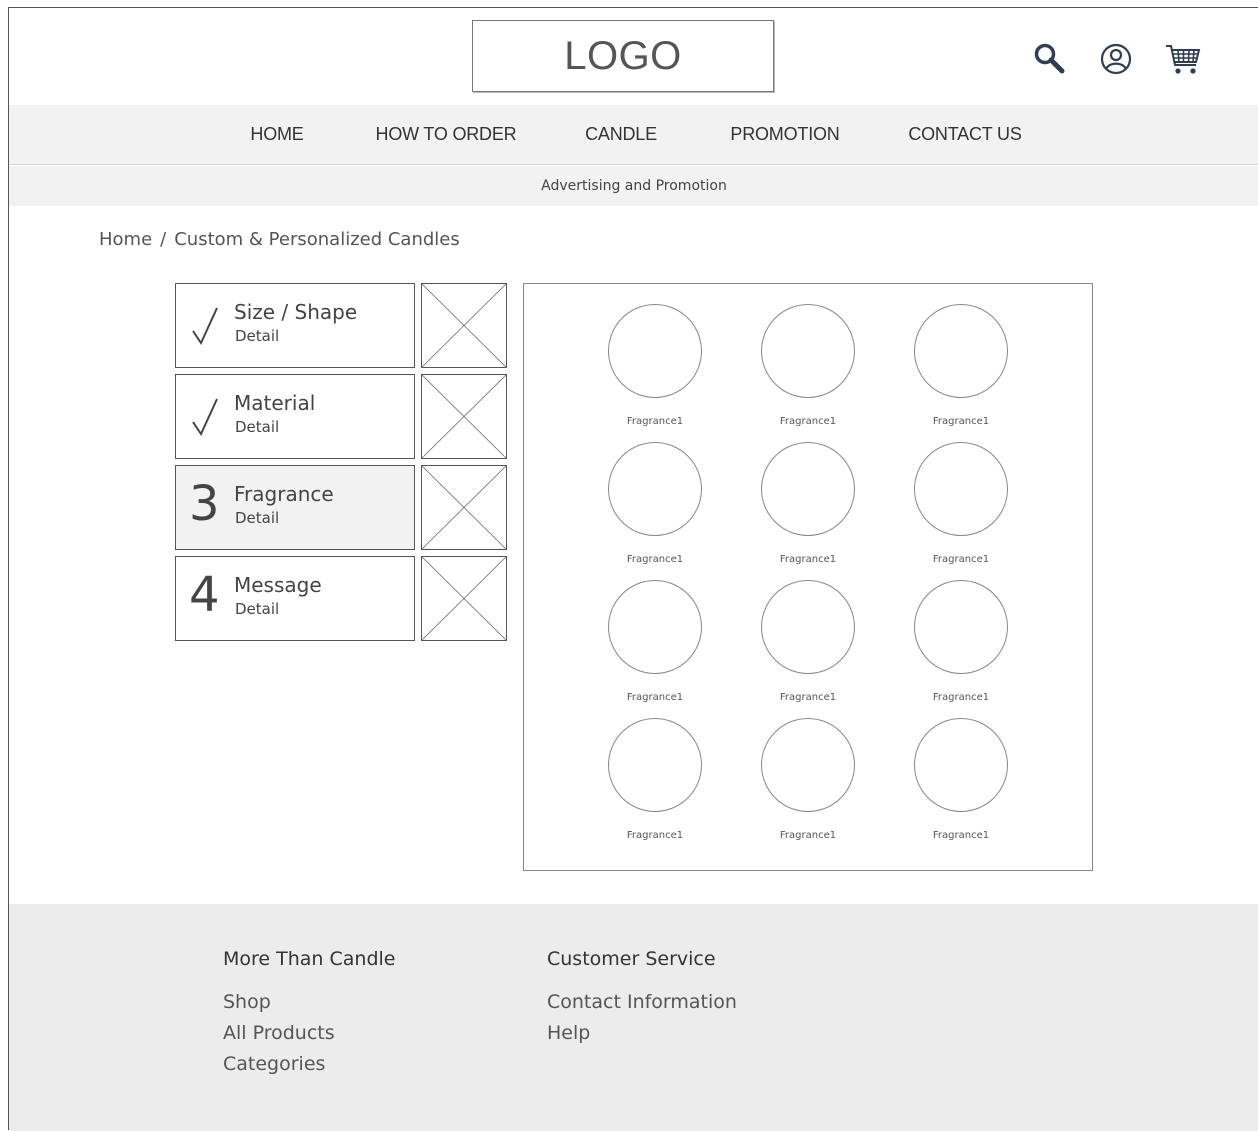 Image resolution: width=1258 pixels, height=1131 pixels. I want to click on footer-link-all-products: All Products, so click(309, 1033).